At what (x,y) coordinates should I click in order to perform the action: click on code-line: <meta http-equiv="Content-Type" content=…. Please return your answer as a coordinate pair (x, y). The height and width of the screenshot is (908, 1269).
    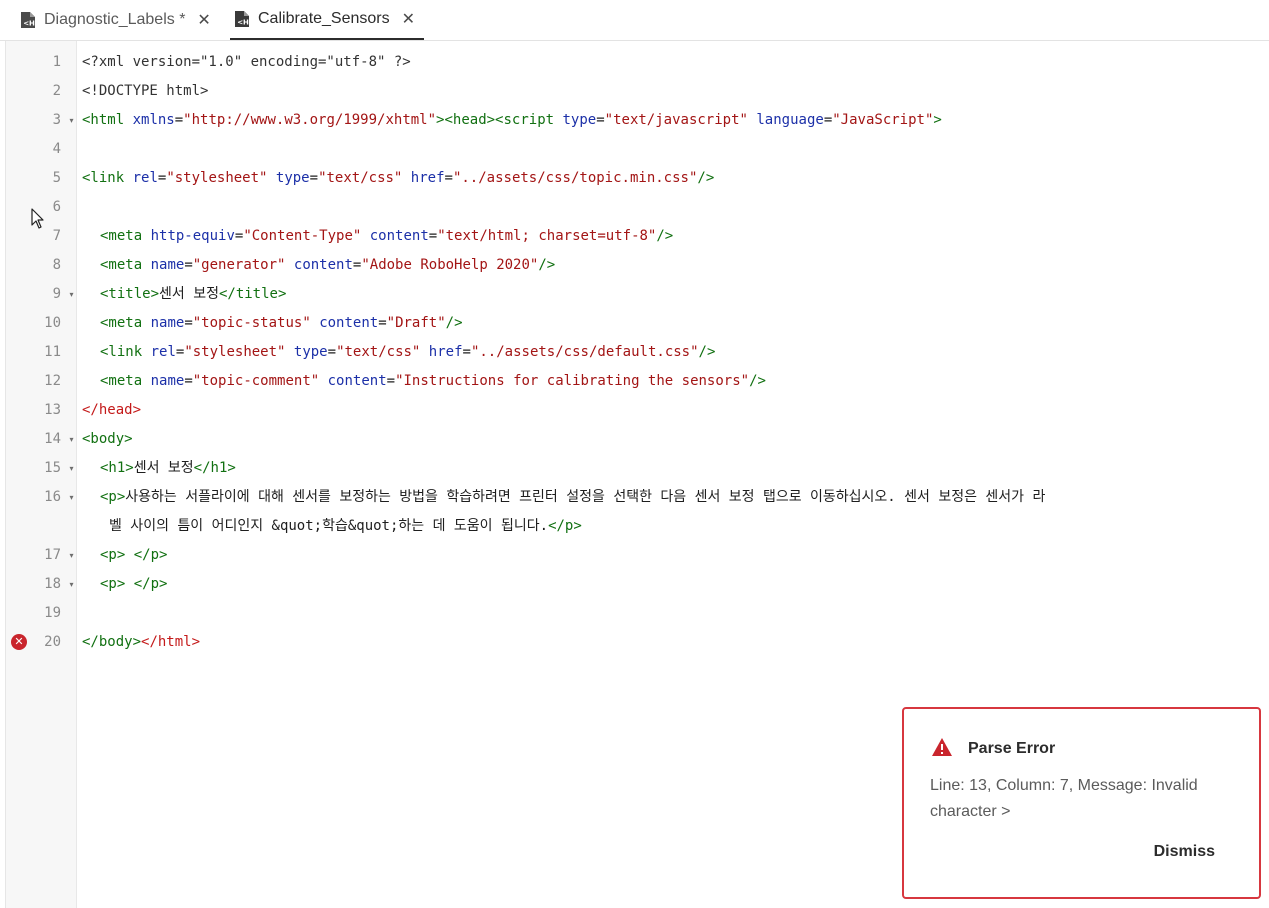
    Looking at the image, I should click on (387, 236).